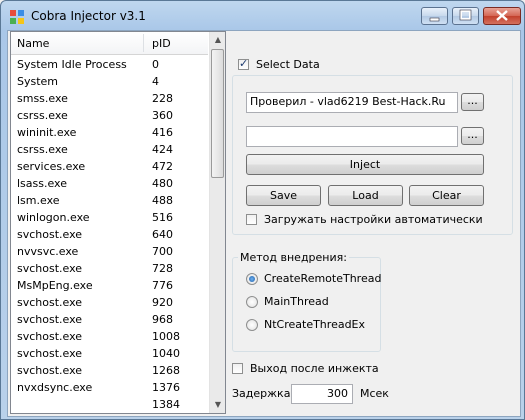 The image size is (525, 420). What do you see at coordinates (162, 251) in the screenshot?
I see `process-pid: 700` at bounding box center [162, 251].